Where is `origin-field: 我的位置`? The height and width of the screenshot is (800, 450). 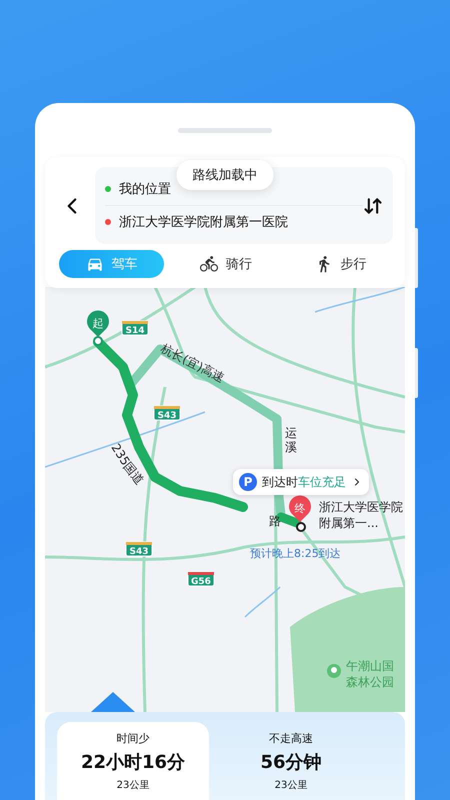 origin-field: 我的位置 is located at coordinates (145, 189).